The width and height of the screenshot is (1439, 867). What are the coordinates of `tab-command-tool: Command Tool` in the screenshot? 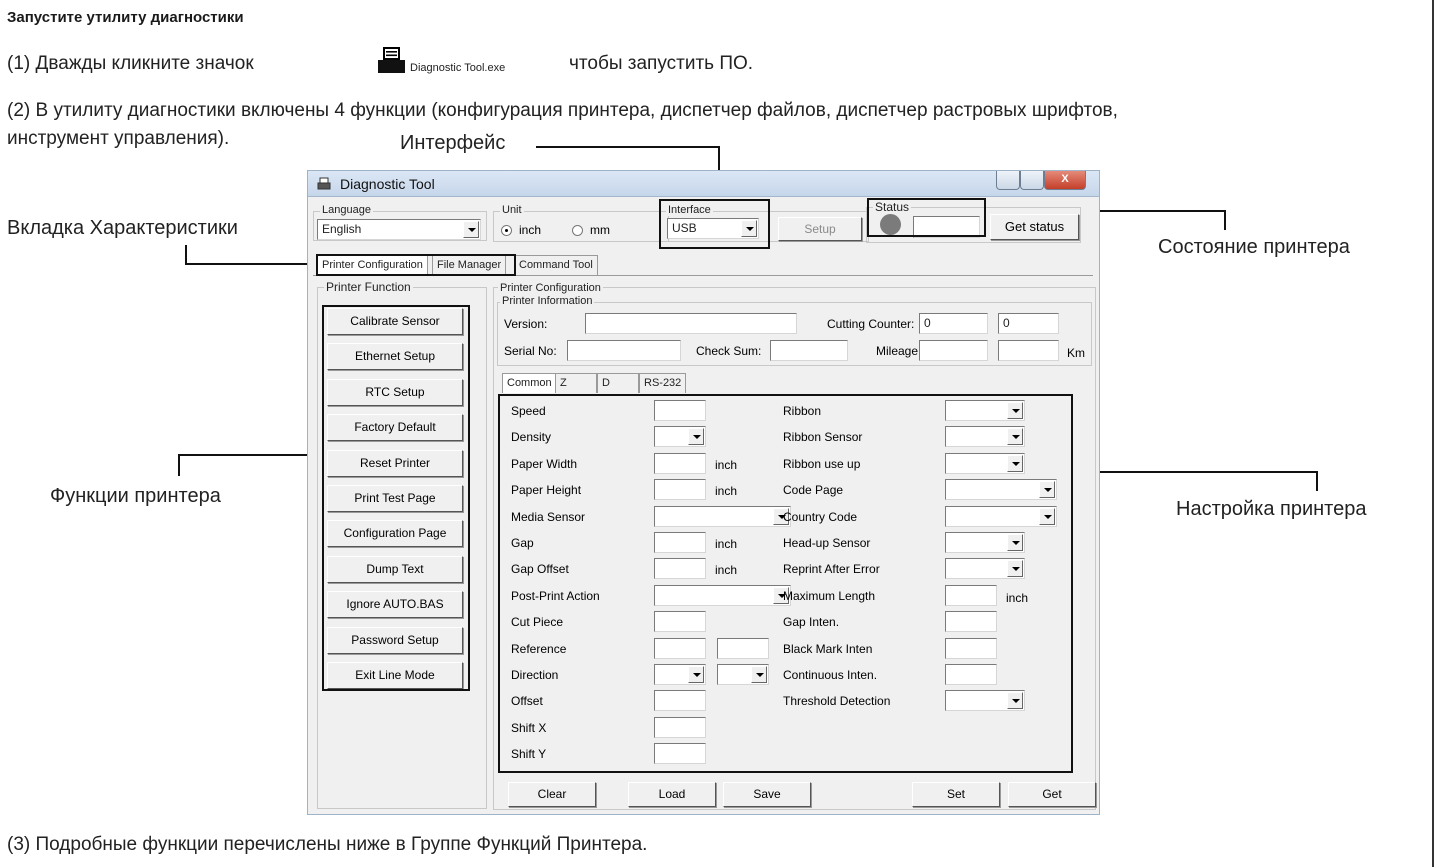 It's located at (556, 265).